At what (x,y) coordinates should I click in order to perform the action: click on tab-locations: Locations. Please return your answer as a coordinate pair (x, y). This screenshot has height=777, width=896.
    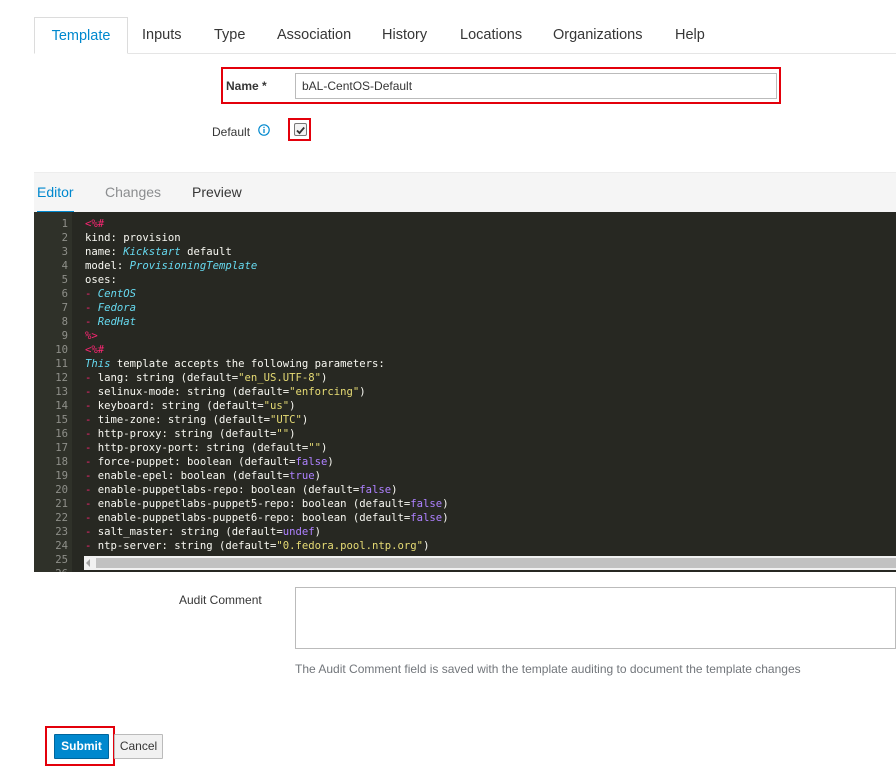
    Looking at the image, I should click on (491, 35).